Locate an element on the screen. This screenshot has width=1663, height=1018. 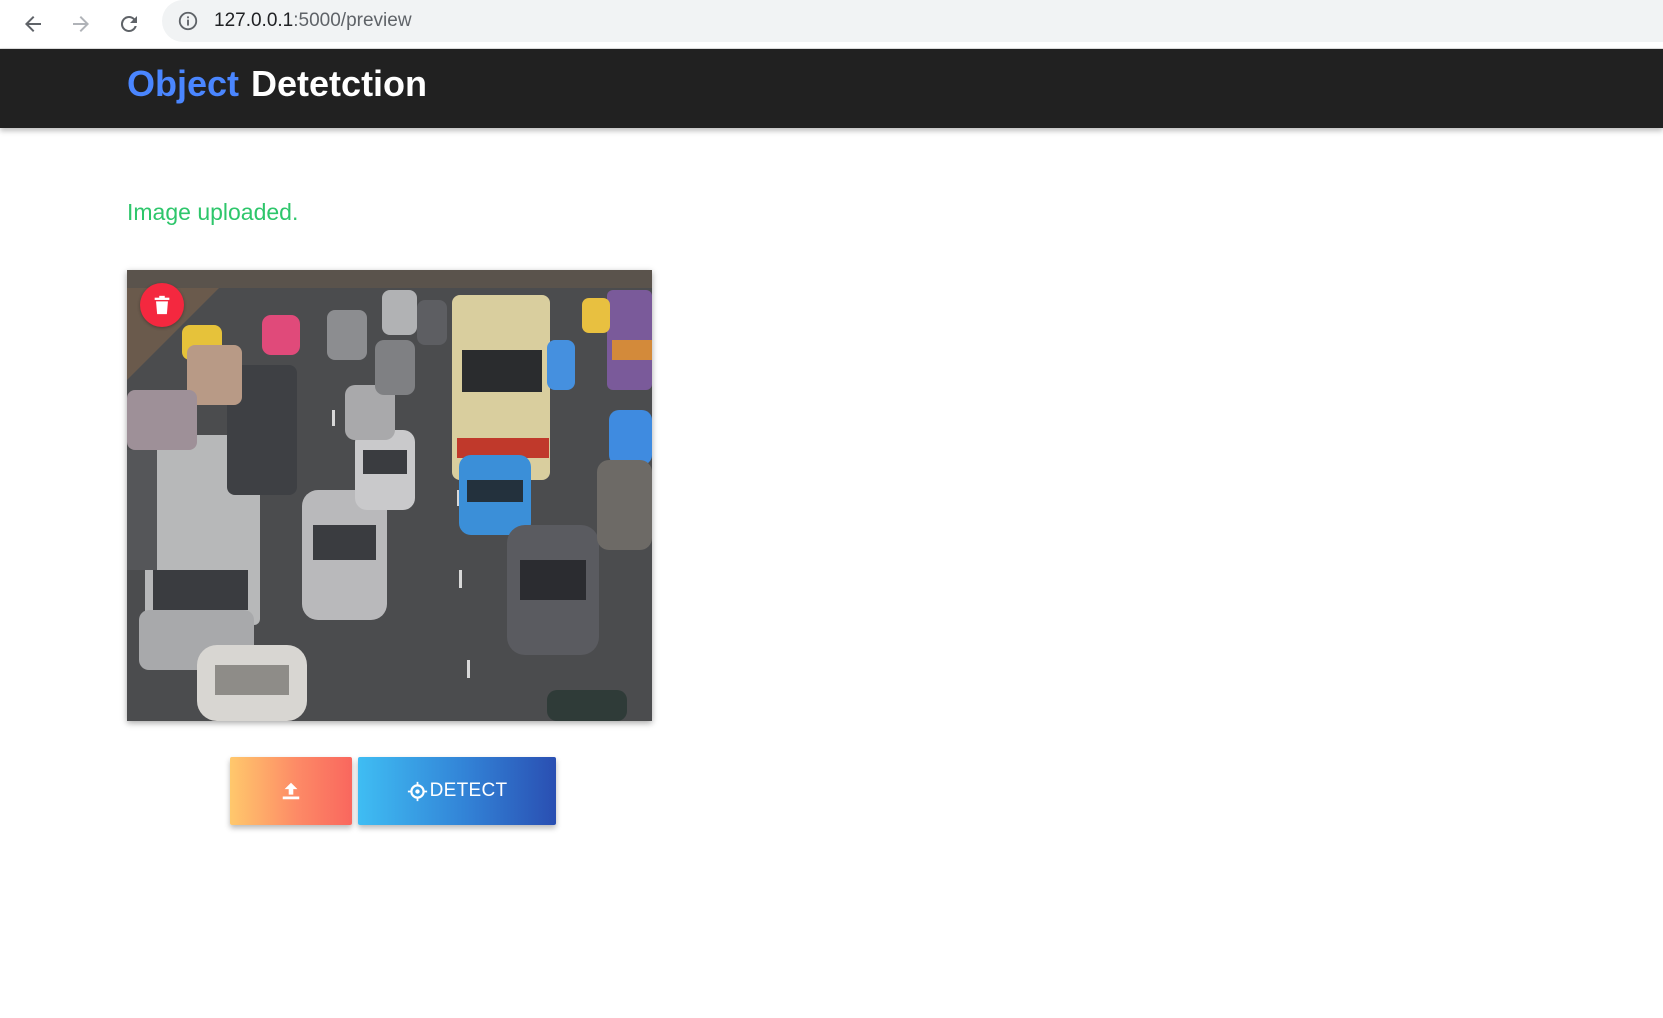
trash-icon is located at coordinates (162, 305).